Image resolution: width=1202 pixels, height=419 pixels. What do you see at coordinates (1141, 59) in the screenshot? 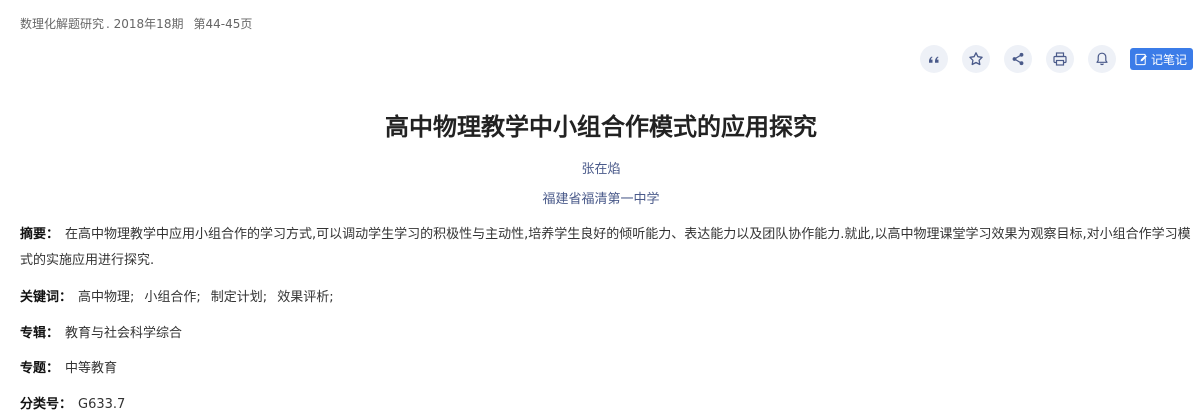
I see `pencil-note-icon` at bounding box center [1141, 59].